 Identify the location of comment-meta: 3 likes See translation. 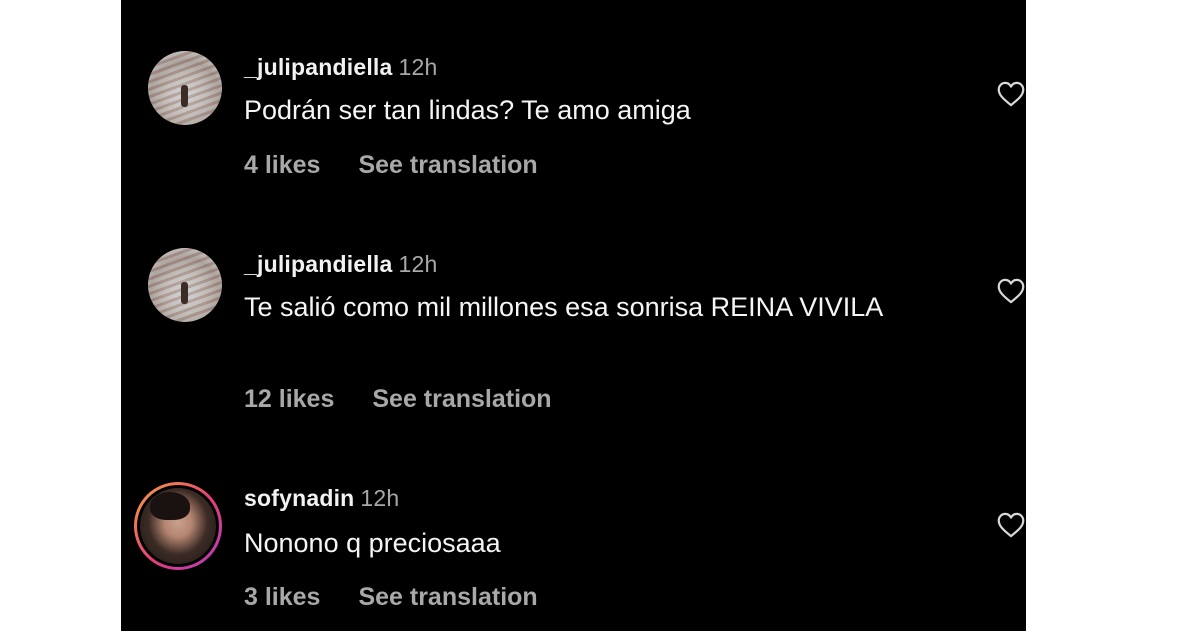
(410, 597).